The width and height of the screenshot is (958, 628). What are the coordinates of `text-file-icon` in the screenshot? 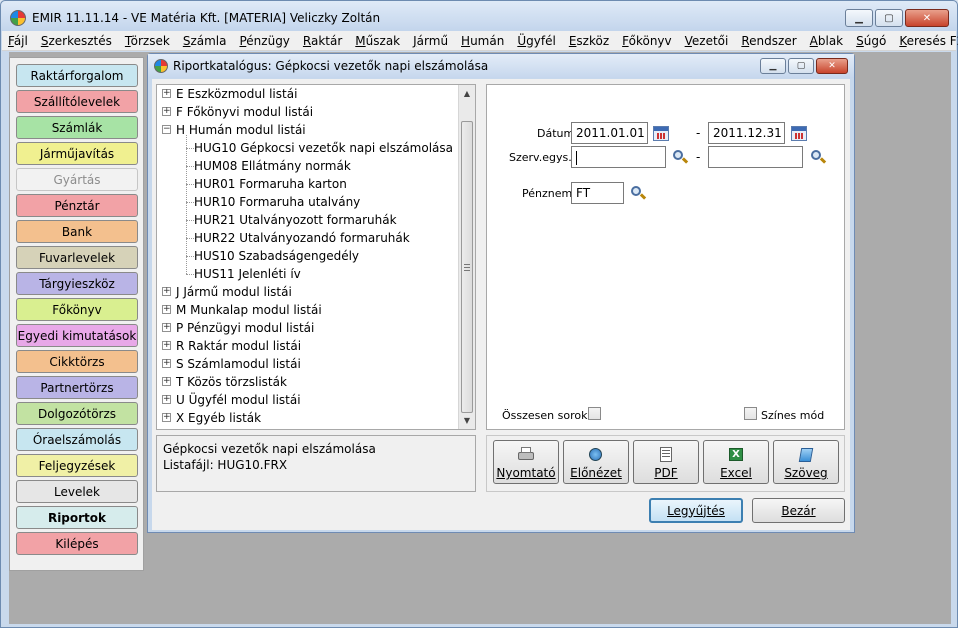 It's located at (806, 455).